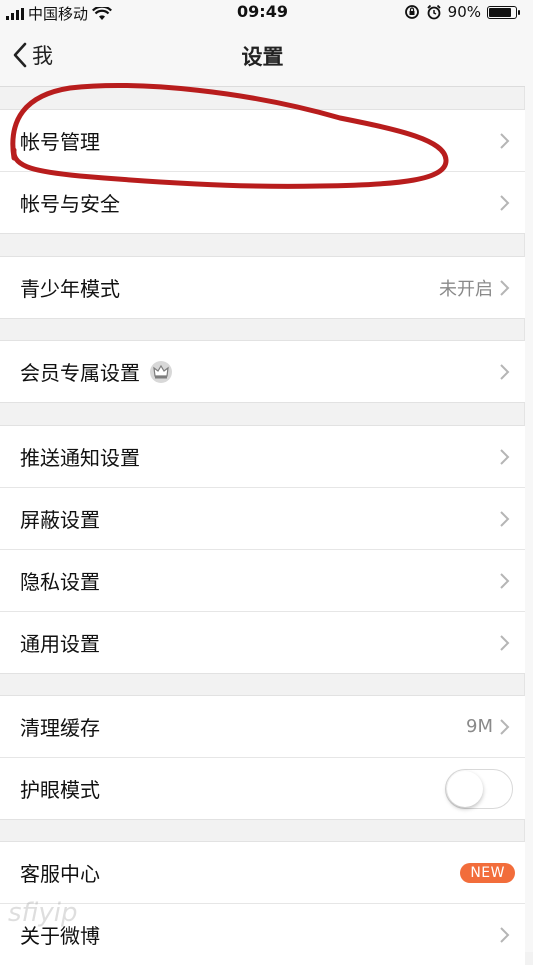  Describe the element at coordinates (70, 204) in the screenshot. I see `row-label: 帐号与安全` at that location.